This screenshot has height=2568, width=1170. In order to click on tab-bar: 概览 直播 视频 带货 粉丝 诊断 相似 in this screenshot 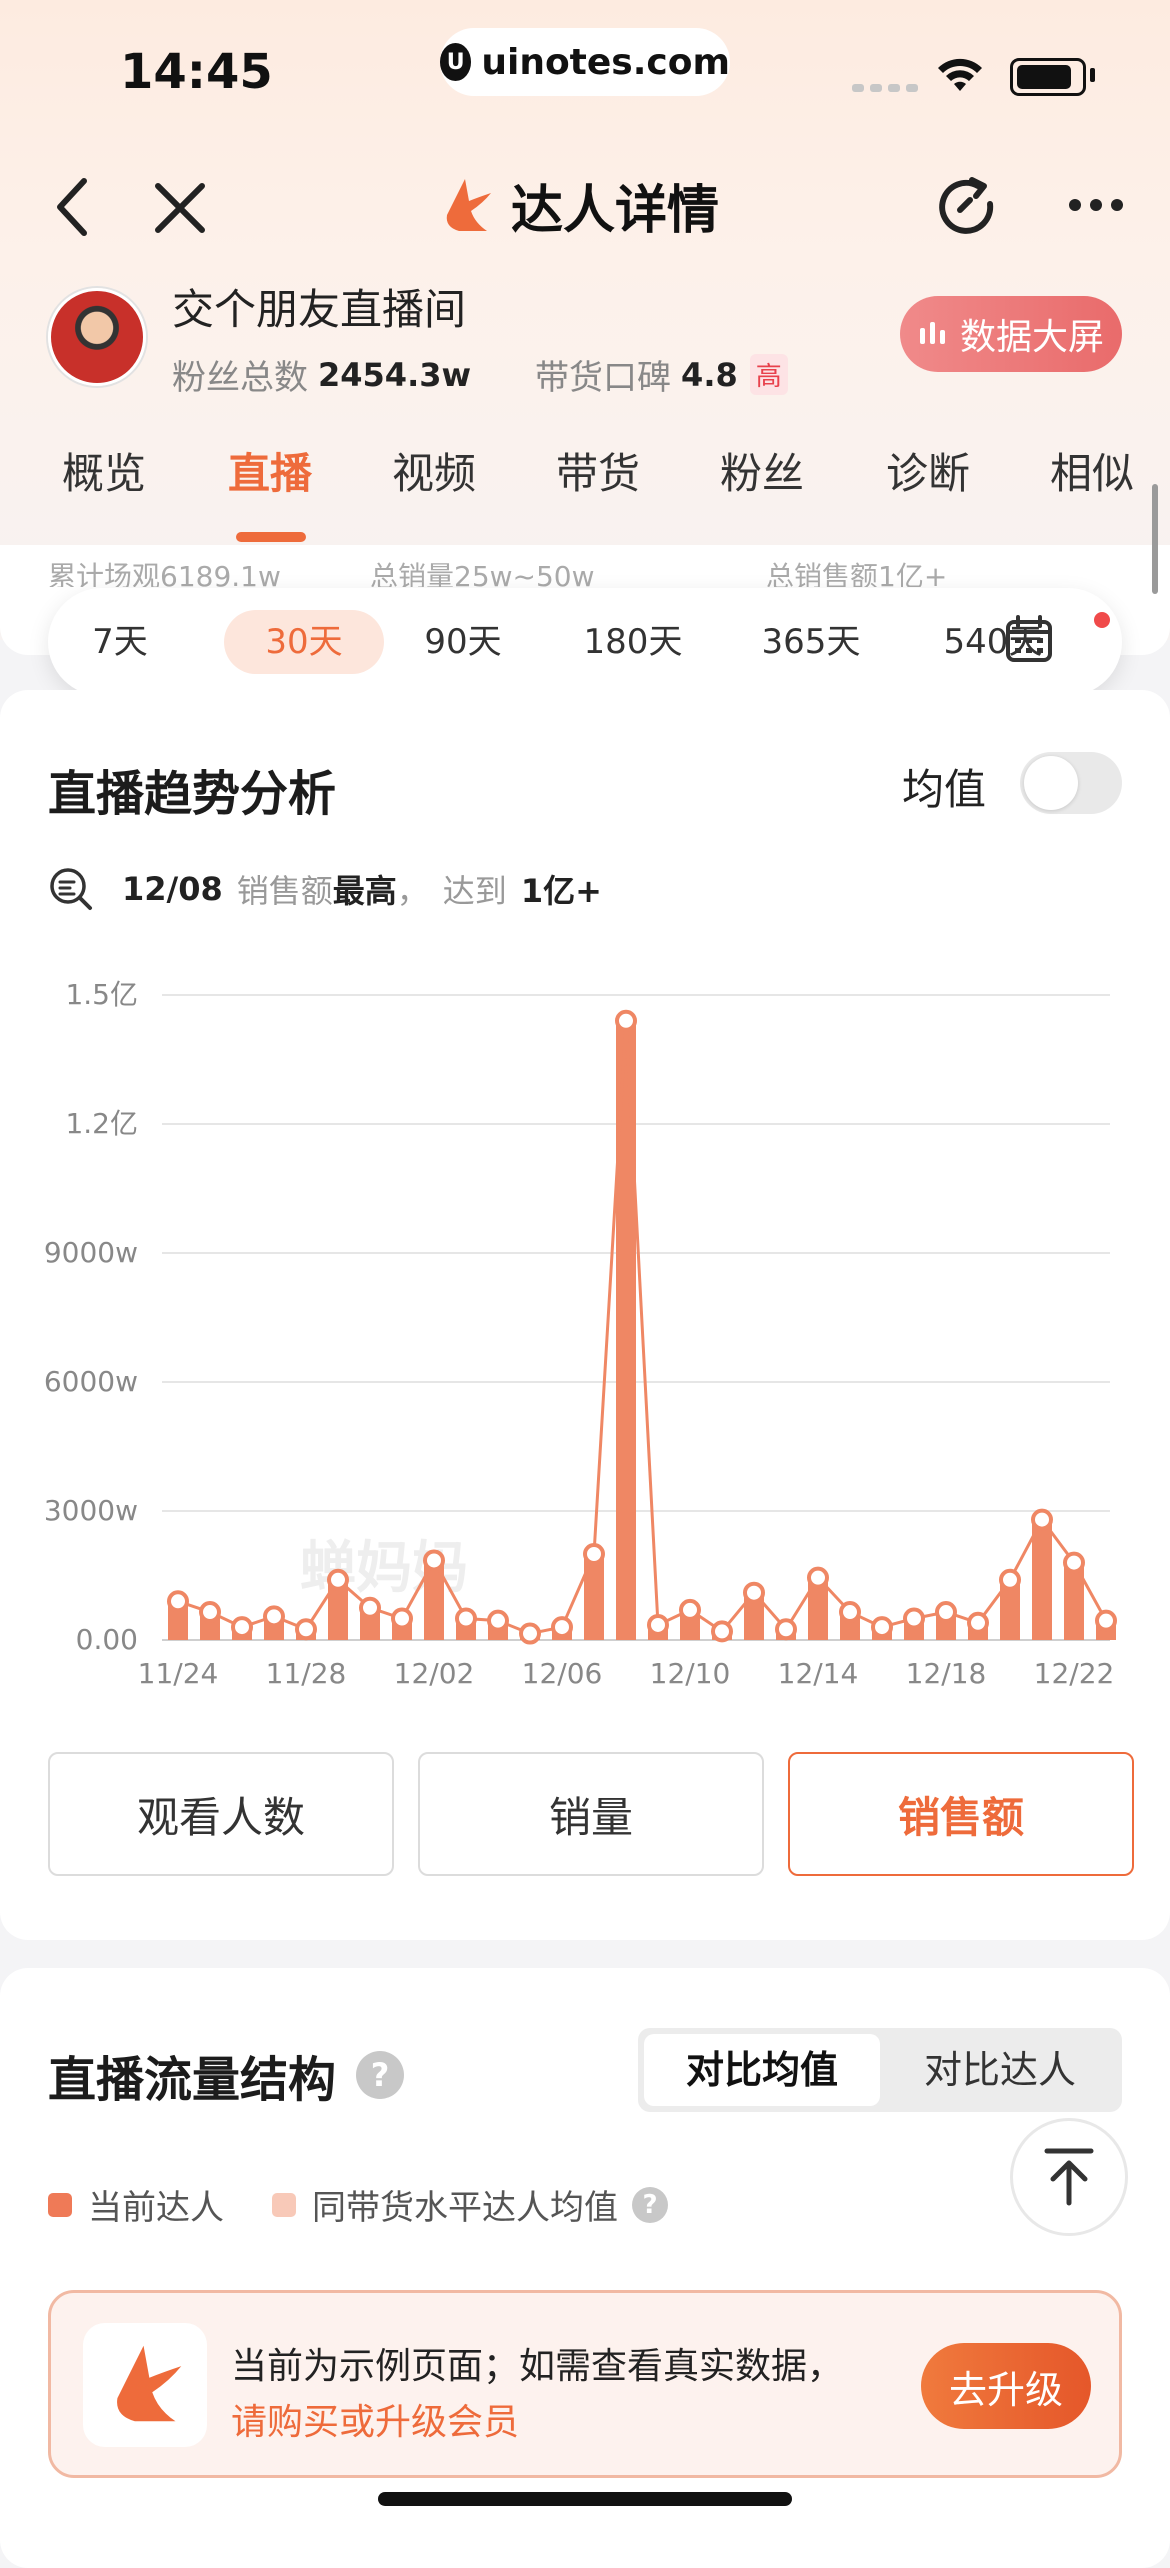, I will do `click(585, 490)`.